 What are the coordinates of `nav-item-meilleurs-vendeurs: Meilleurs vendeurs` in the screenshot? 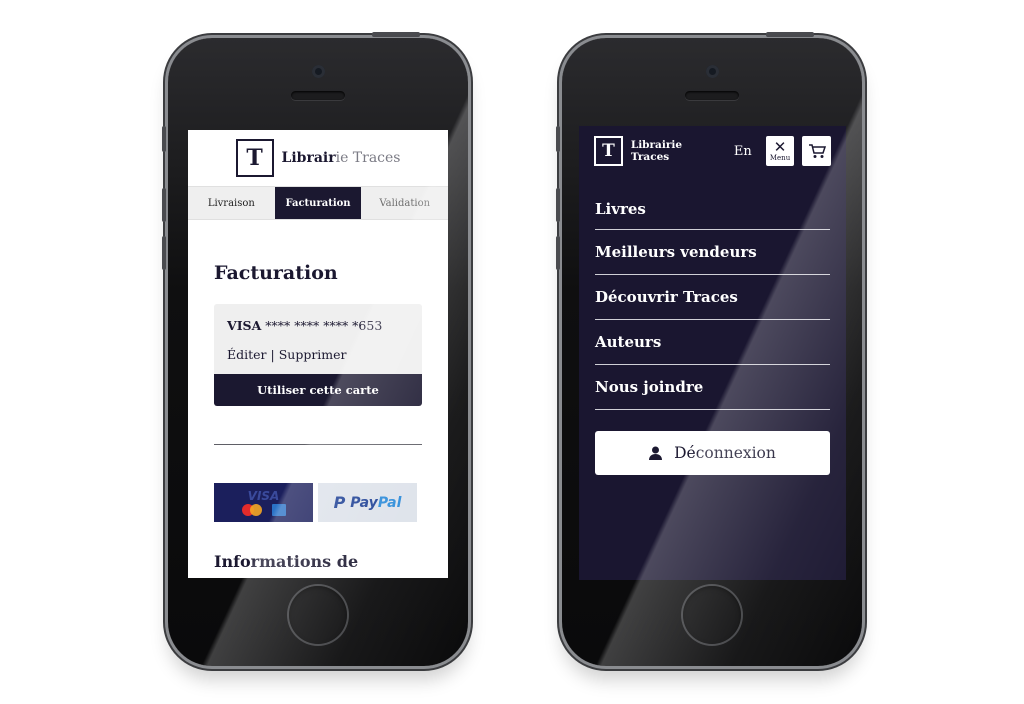 It's located at (712, 252).